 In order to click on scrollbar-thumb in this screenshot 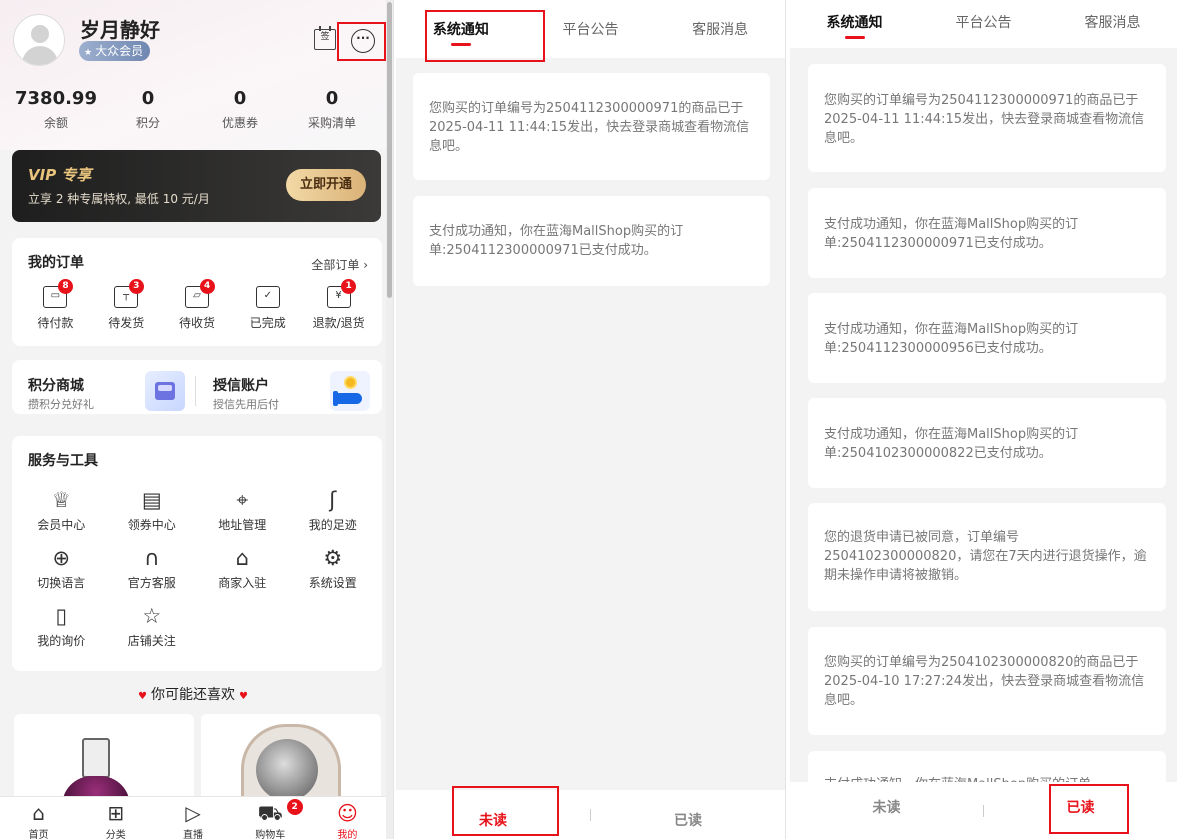, I will do `click(389, 150)`.